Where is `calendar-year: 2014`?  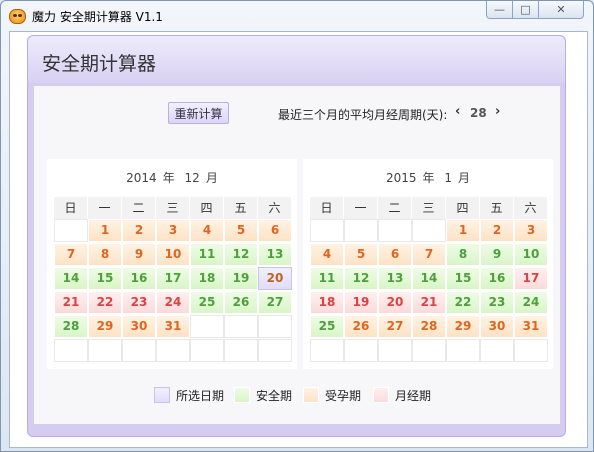 calendar-year: 2014 is located at coordinates (141, 178).